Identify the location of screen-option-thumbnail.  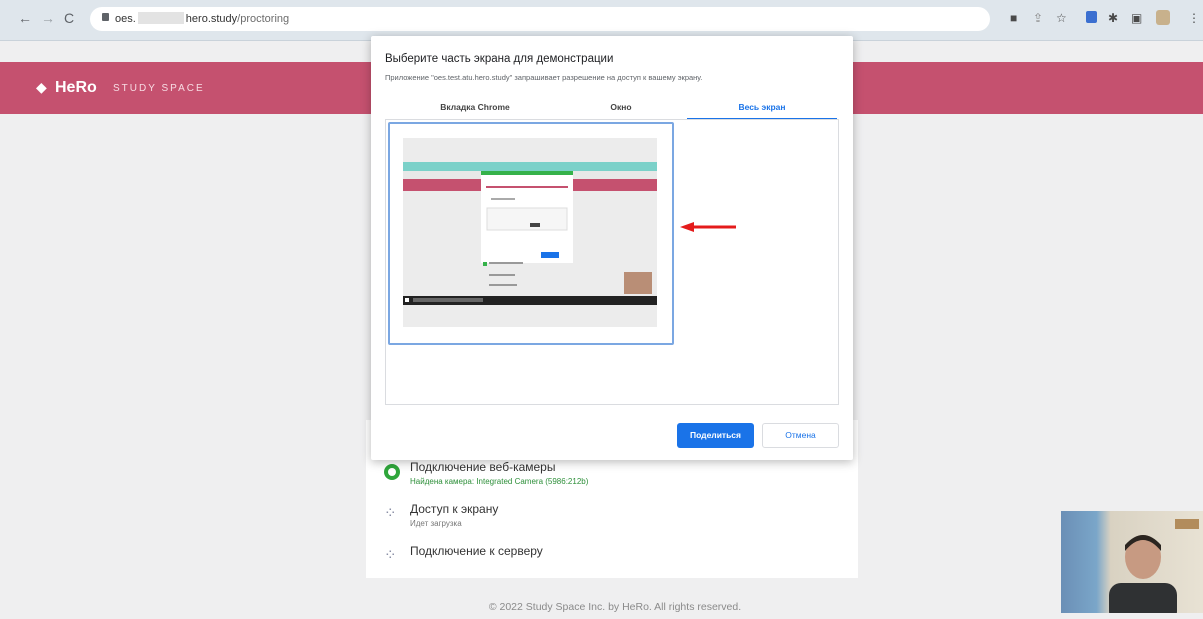
(531, 233).